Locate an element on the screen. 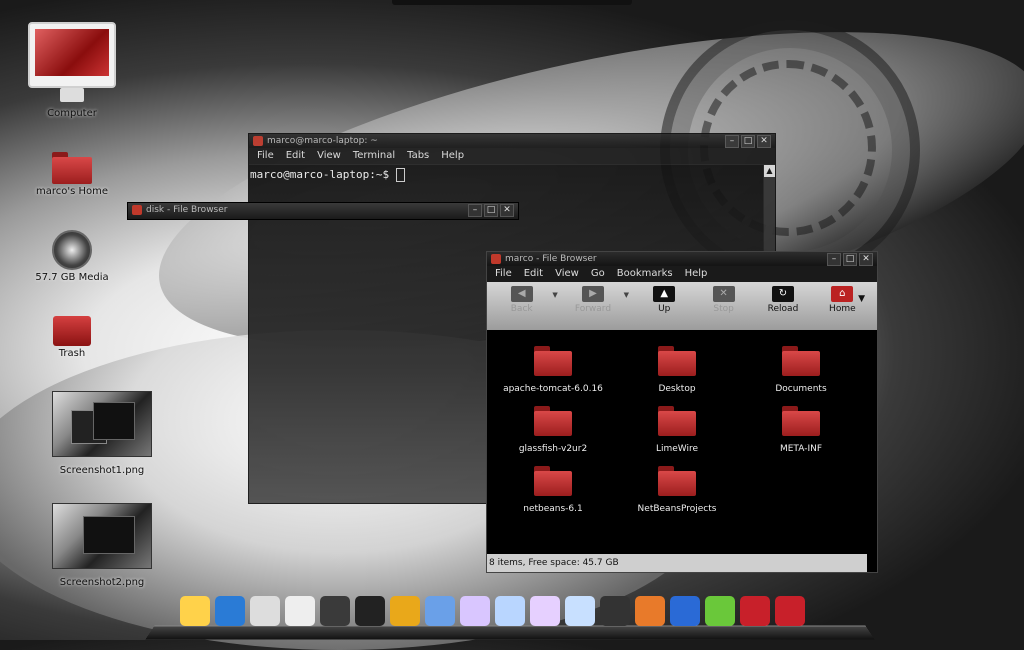 This screenshot has height=650, width=1024. top-panel is located at coordinates (512, 2).